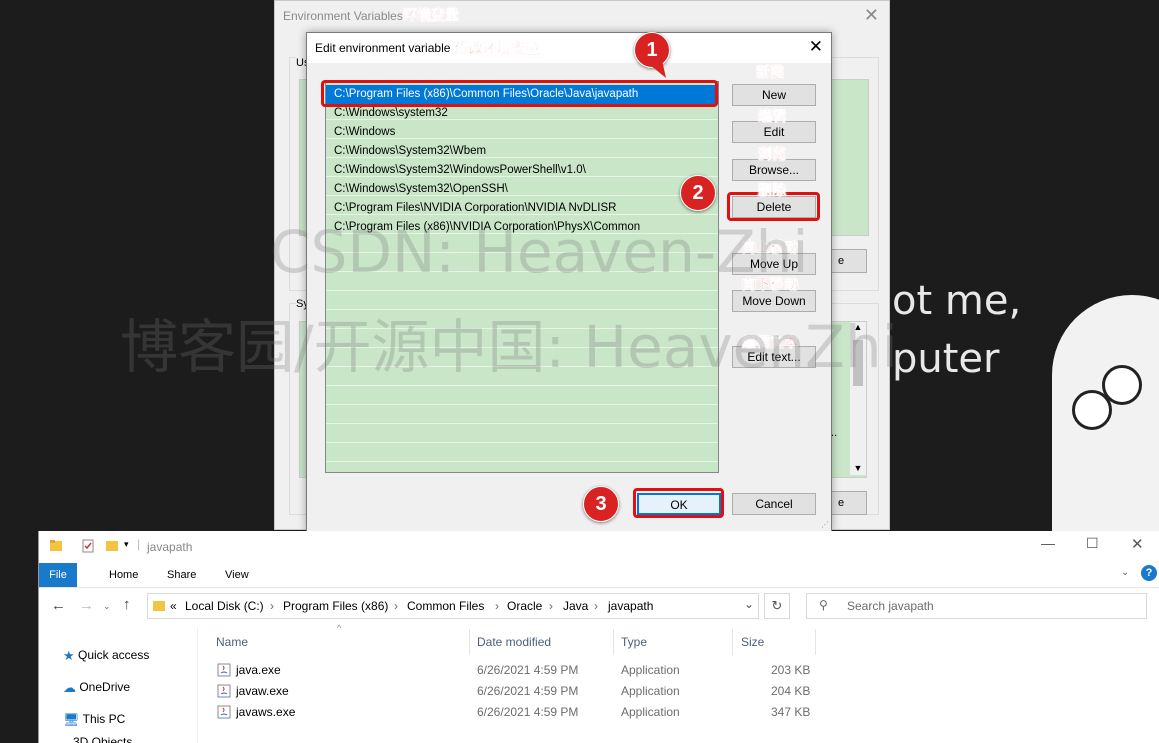  I want to click on file-size: 347 KB, so click(791, 712).